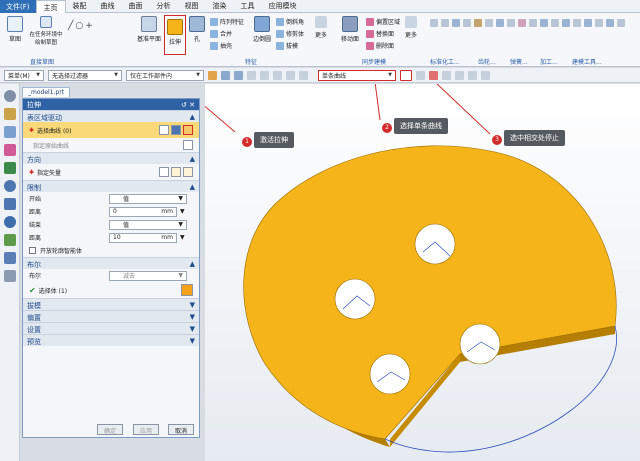  I want to click on tab-model1: _model1.prt, so click(46, 92).